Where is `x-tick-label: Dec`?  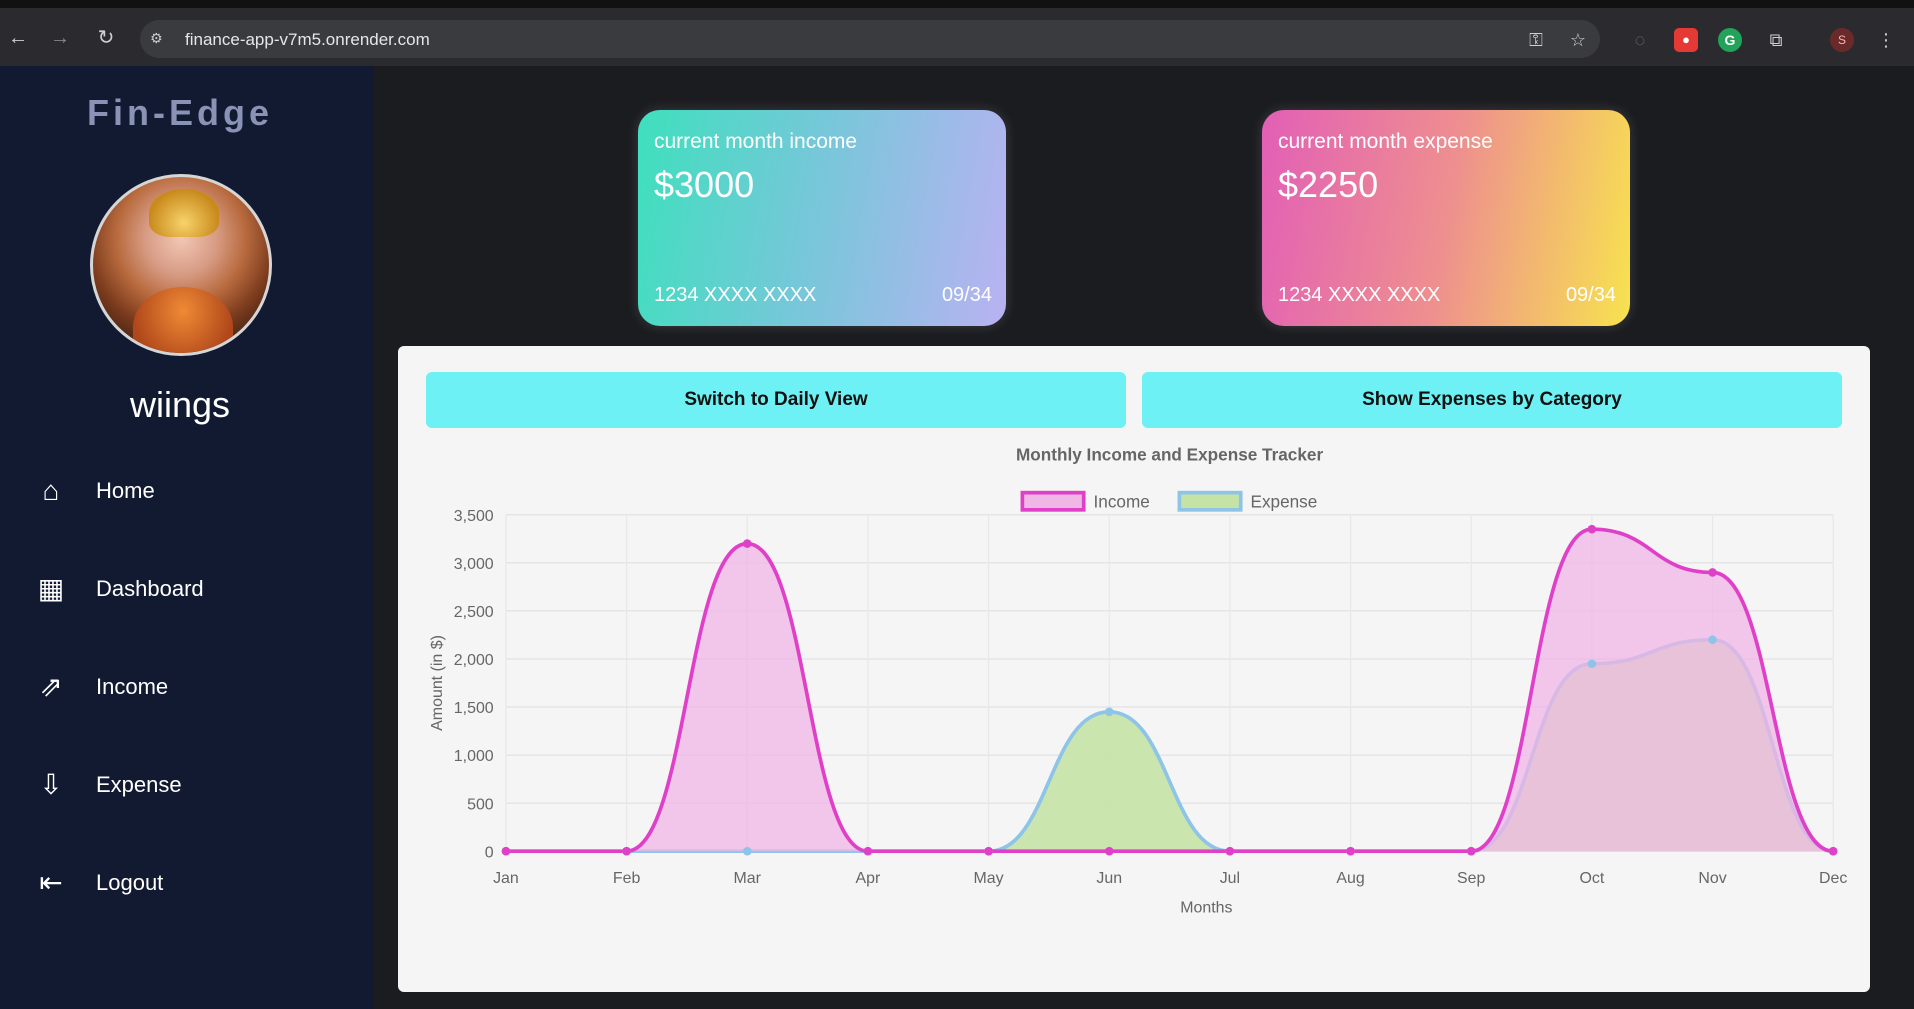 x-tick-label: Dec is located at coordinates (1833, 878).